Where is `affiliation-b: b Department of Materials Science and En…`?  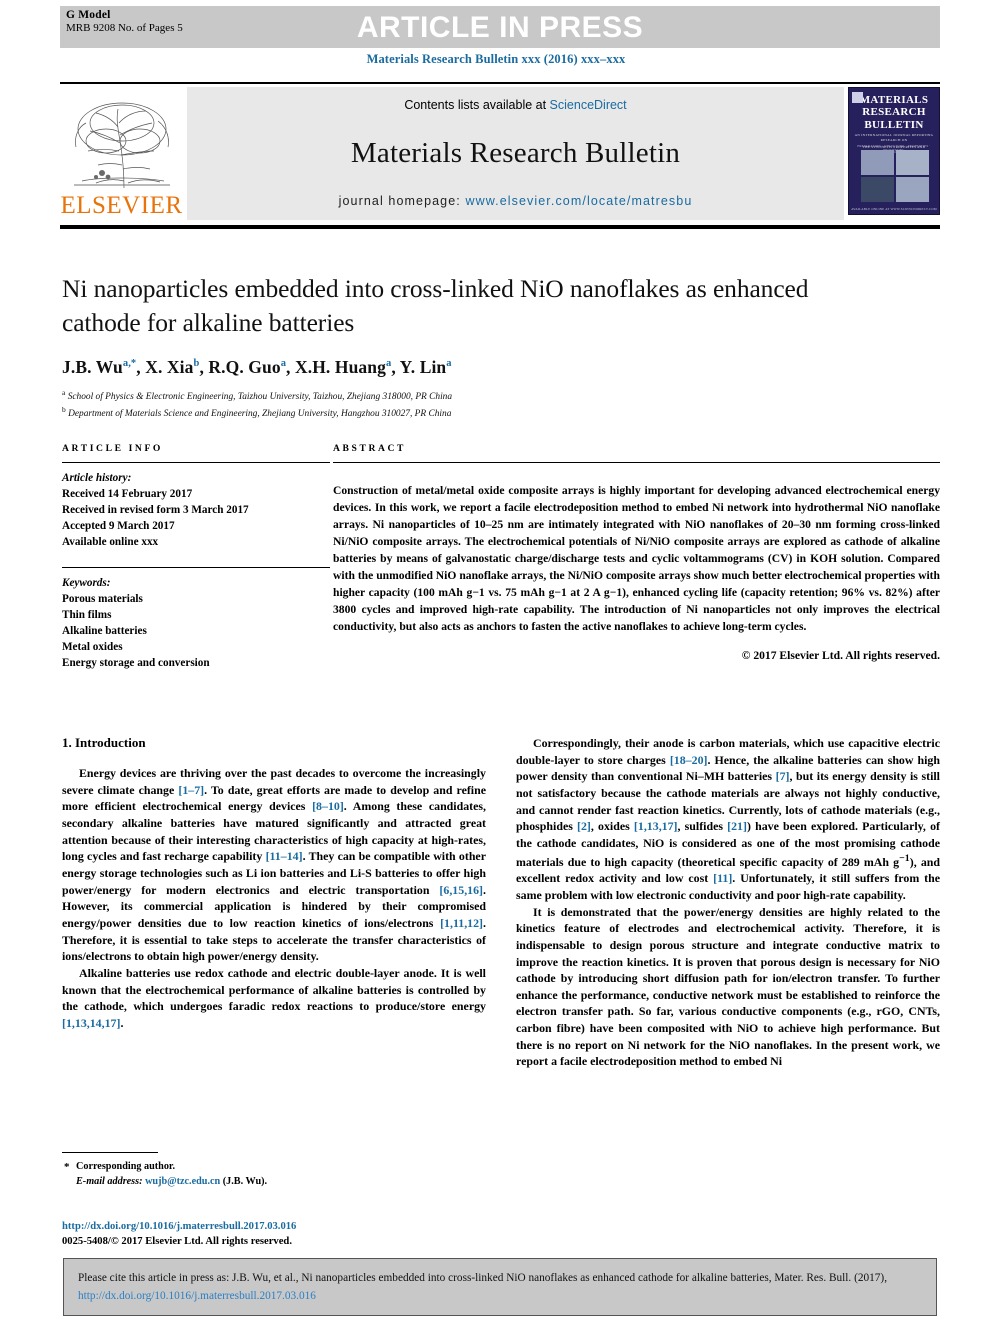
affiliation-b: b Department of Materials Science and En… is located at coordinates (452, 413).